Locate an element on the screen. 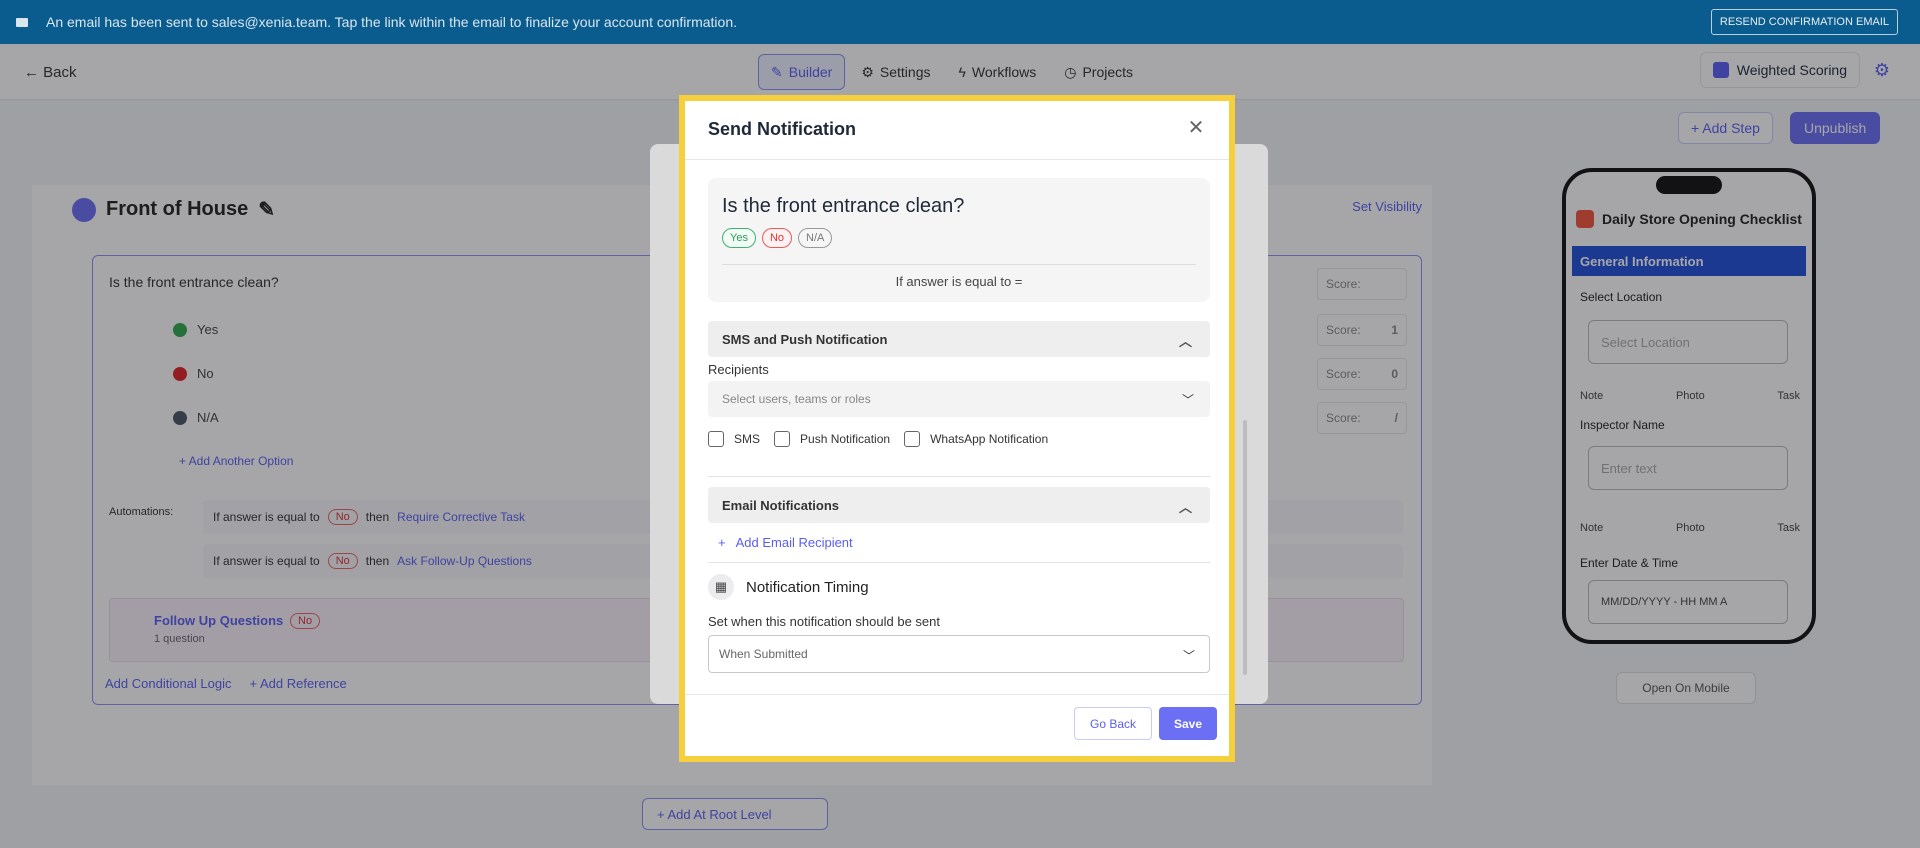  modal-scrollbar is located at coordinates (1245, 547).